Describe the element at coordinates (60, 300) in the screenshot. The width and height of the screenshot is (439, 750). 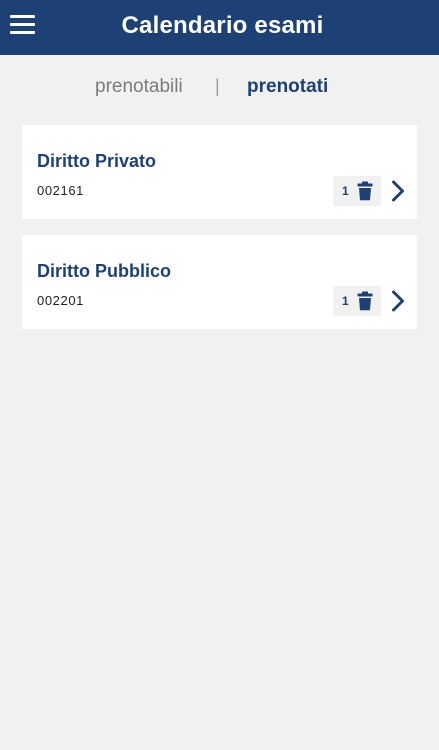
I see `exam-code: 002201` at that location.